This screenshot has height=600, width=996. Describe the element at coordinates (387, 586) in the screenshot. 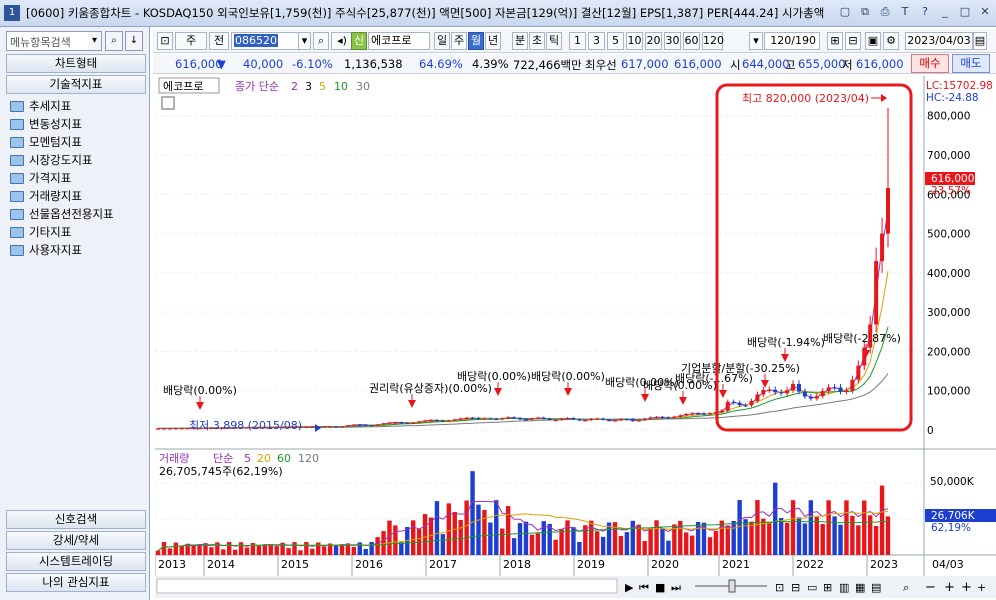

I see `horizontal-scrollbar` at that location.